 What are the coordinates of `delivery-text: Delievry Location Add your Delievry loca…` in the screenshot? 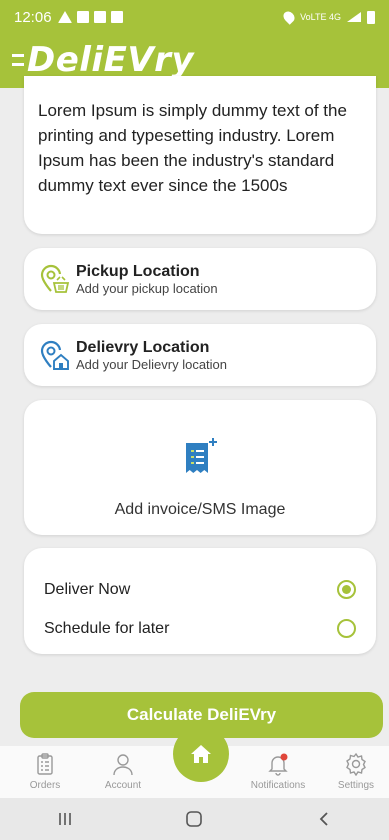 It's located at (151, 355).